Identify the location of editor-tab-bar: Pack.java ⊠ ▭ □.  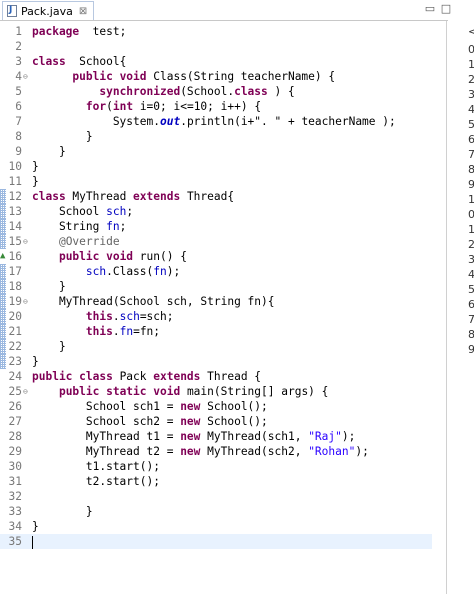
(237, 10).